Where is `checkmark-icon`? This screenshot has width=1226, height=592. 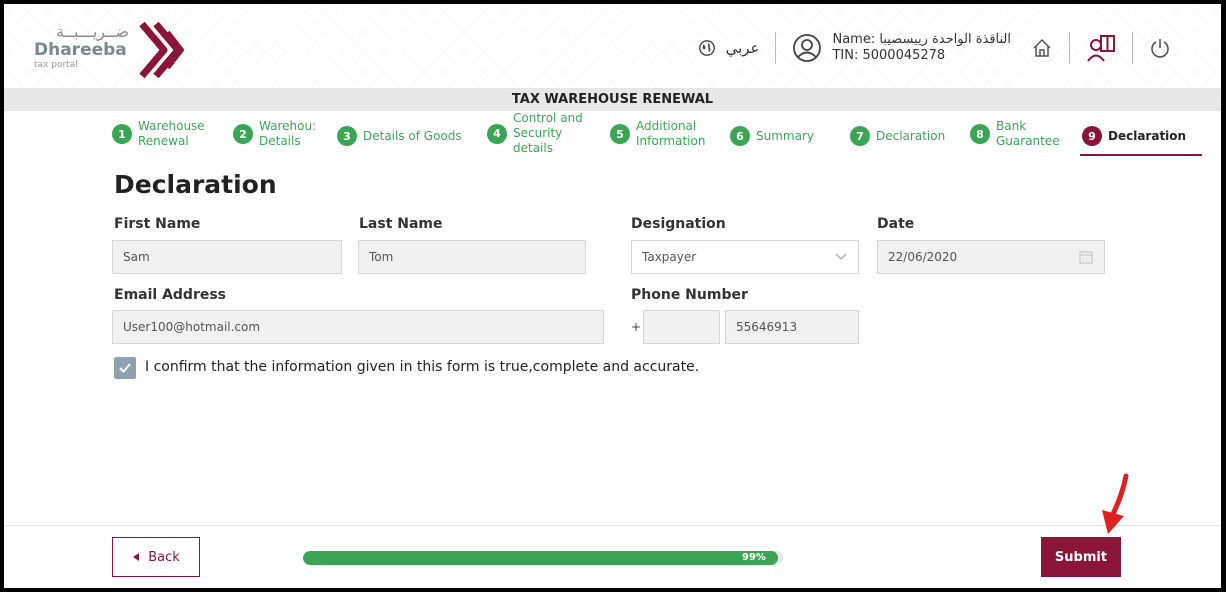 checkmark-icon is located at coordinates (125, 368).